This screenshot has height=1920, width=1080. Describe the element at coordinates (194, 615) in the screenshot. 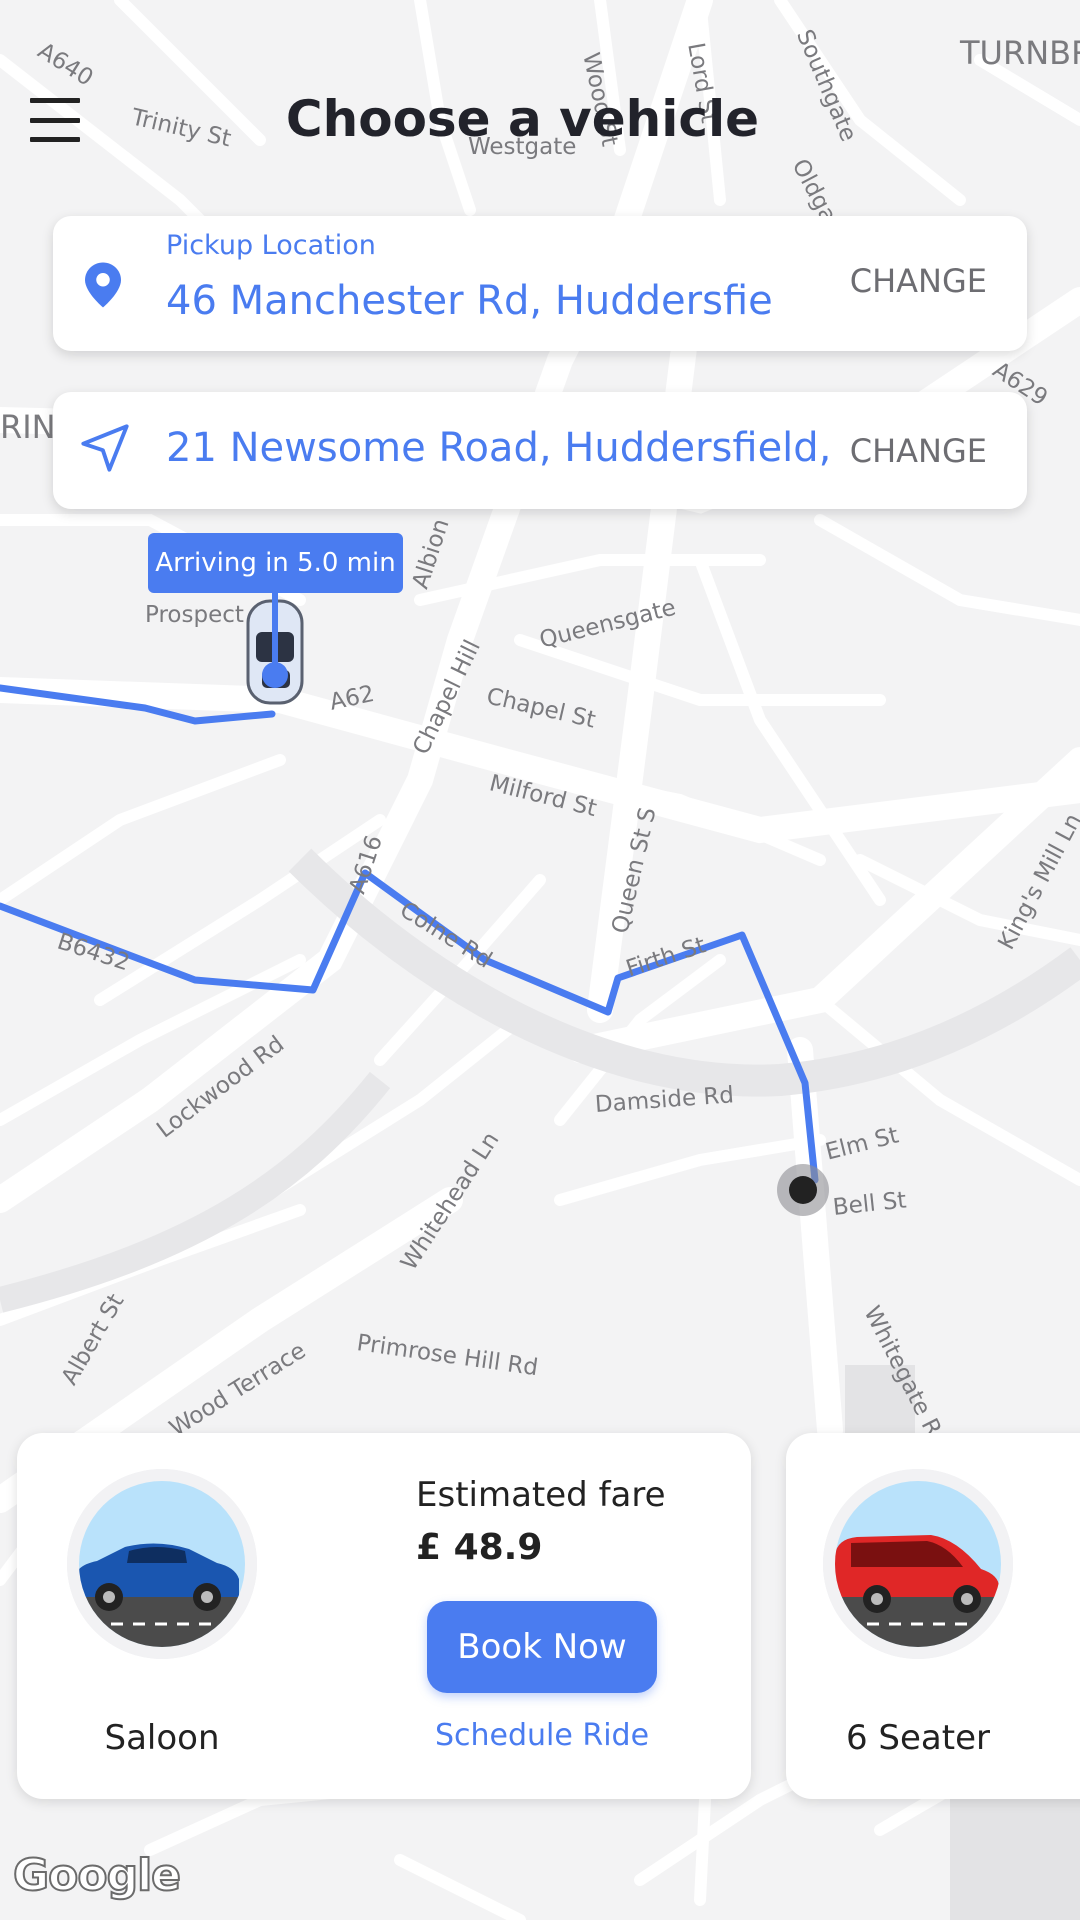

I see `map-label: Prospect` at that location.